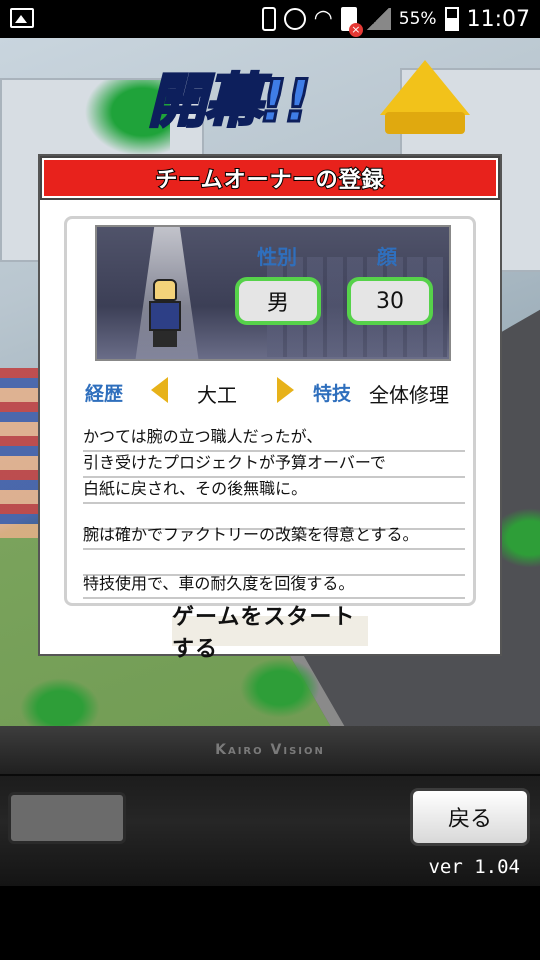 The height and width of the screenshot is (960, 540). I want to click on clock: 11:07, so click(498, 19).